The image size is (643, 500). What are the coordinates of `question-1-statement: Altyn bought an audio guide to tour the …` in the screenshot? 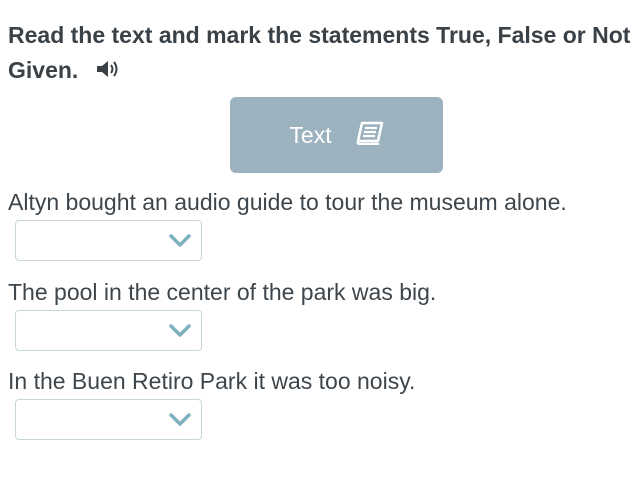 It's located at (287, 202).